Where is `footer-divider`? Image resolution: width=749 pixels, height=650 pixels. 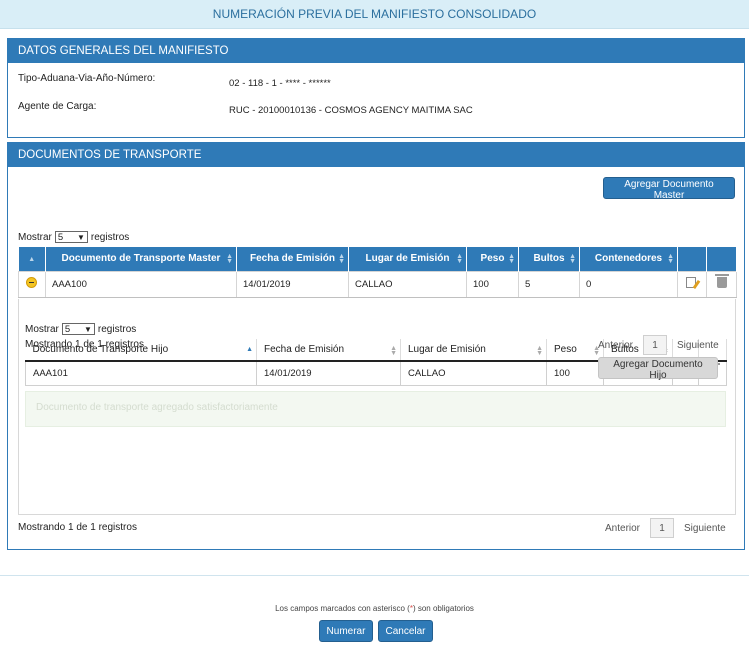 footer-divider is located at coordinates (374, 575).